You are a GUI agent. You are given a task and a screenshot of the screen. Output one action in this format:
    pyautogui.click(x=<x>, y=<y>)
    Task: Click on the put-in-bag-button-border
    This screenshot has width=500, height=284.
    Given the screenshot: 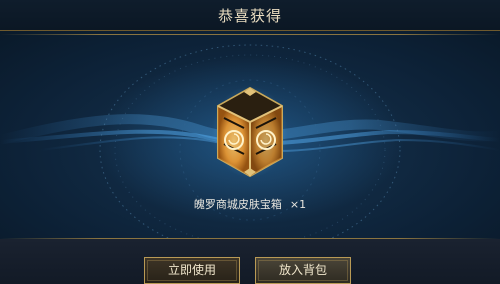 What is the action you would take?
    pyautogui.click(x=303, y=270)
    